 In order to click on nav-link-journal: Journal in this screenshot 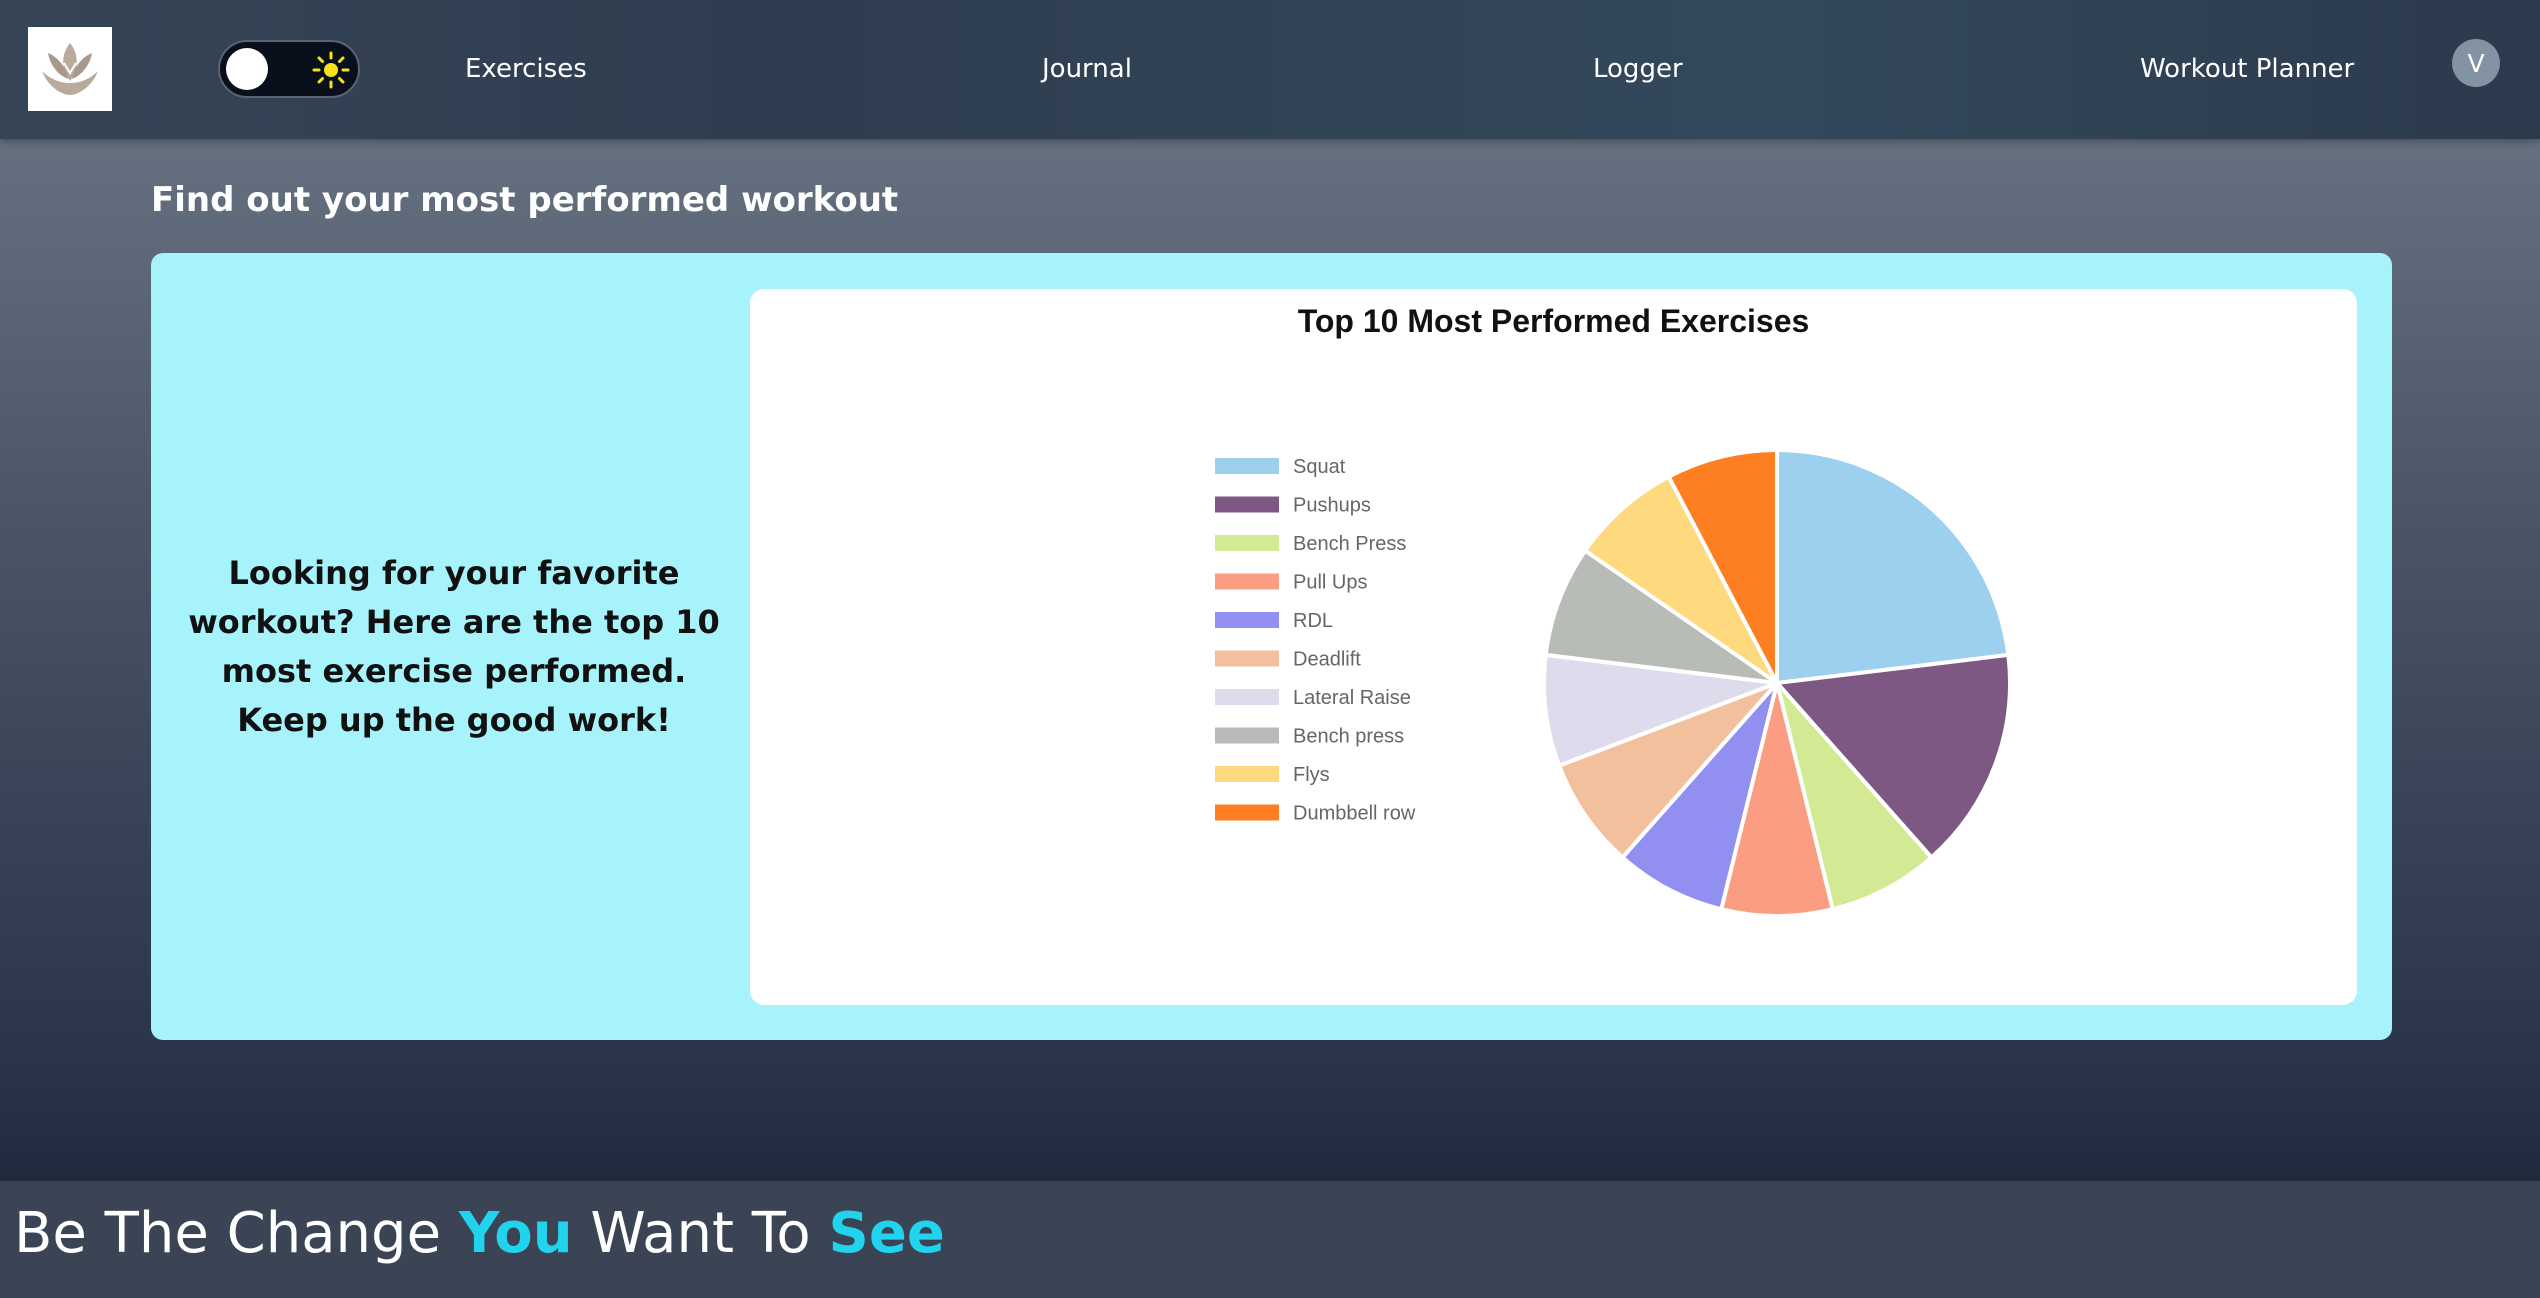, I will do `click(1087, 69)`.